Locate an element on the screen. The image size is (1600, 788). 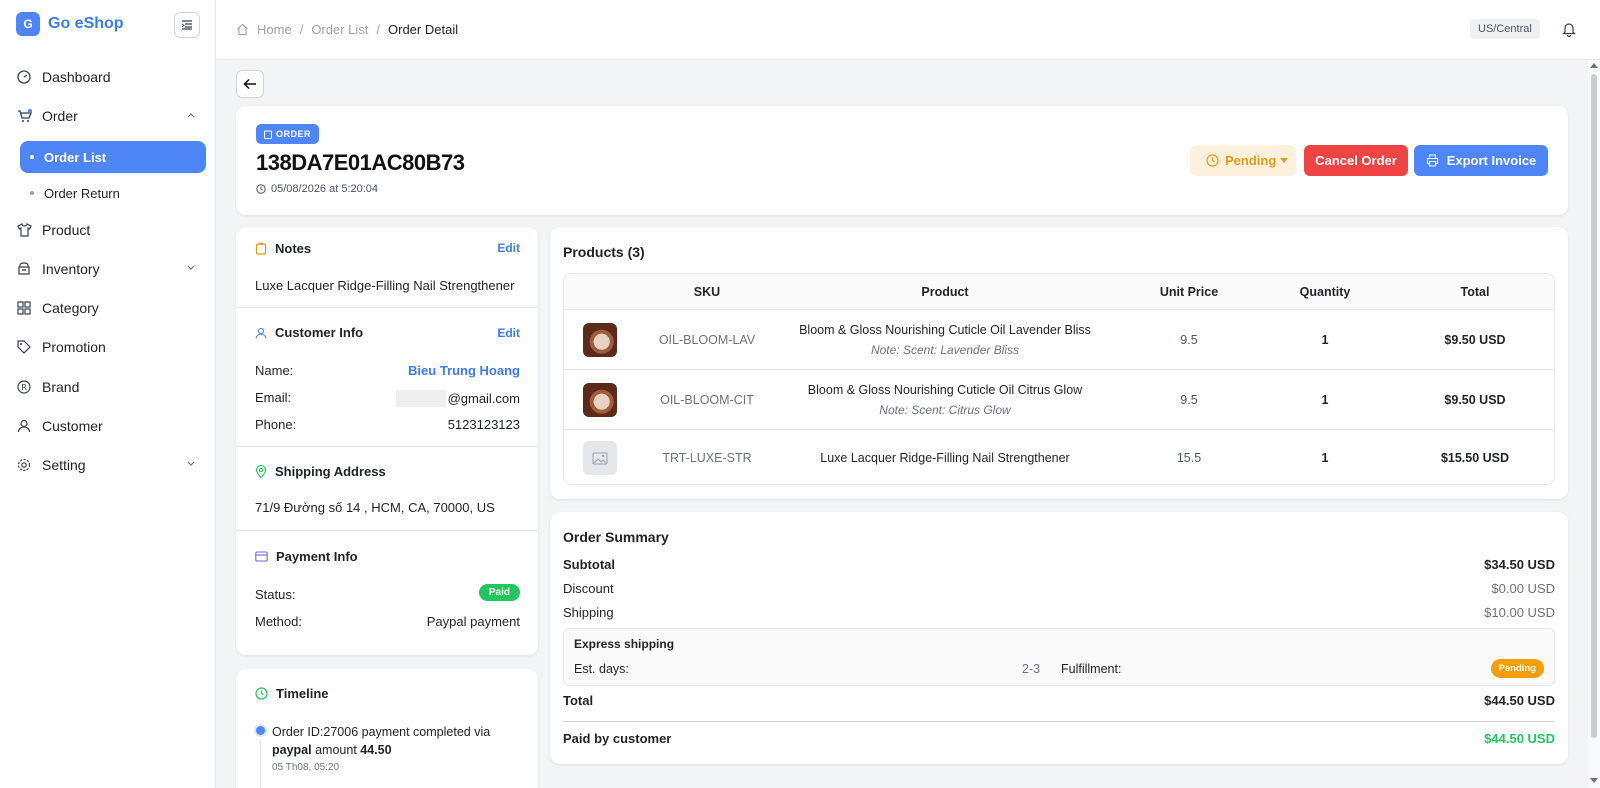
customer-name-link: Bieu Trung Hoang is located at coordinates (464, 370).